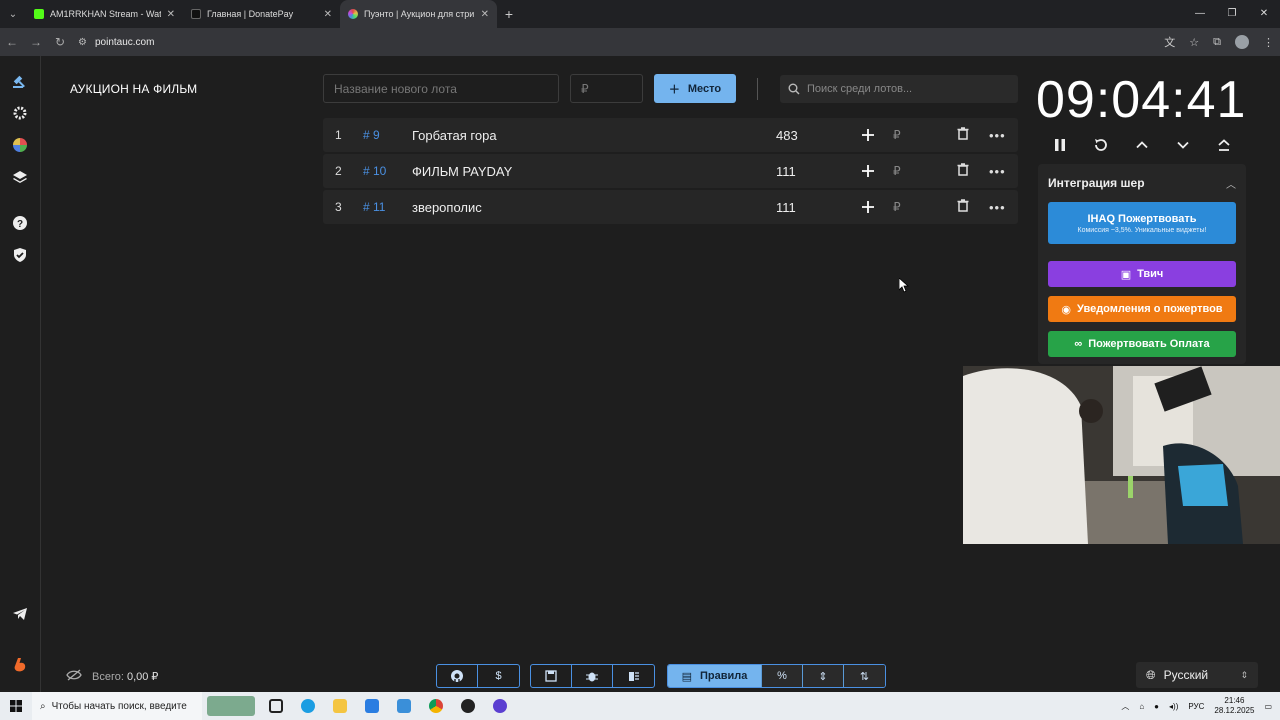  What do you see at coordinates (82, 42) in the screenshot?
I see `site-info-icon: ⚙` at bounding box center [82, 42].